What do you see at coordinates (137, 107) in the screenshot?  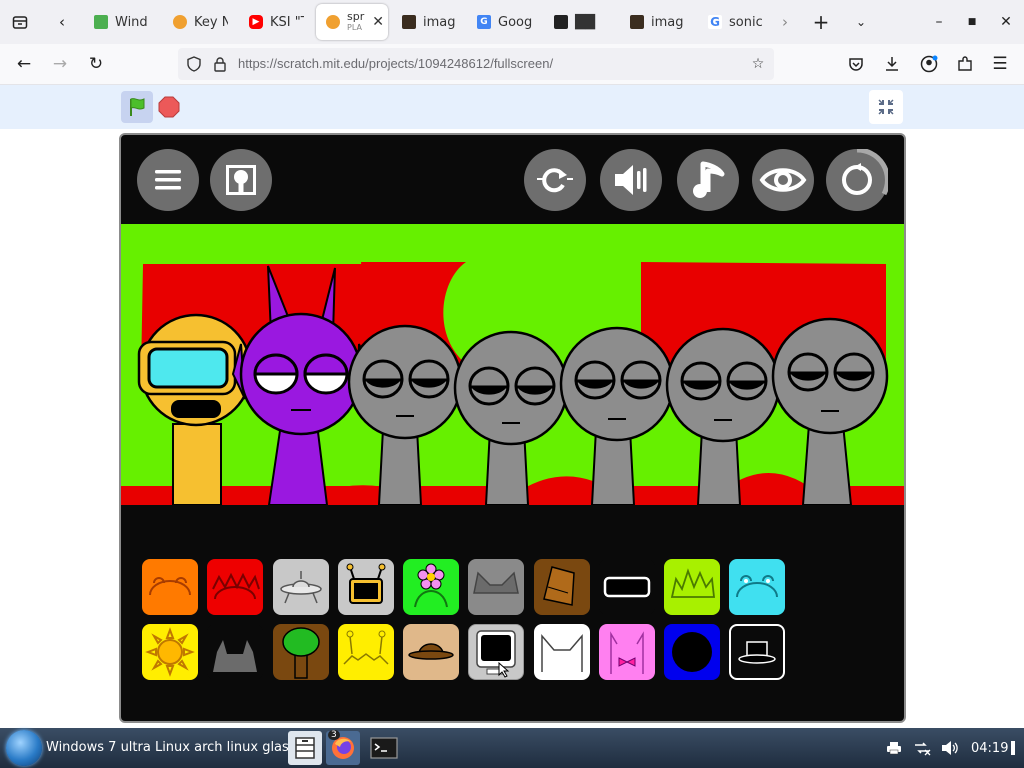 I see `green-flag-icon` at bounding box center [137, 107].